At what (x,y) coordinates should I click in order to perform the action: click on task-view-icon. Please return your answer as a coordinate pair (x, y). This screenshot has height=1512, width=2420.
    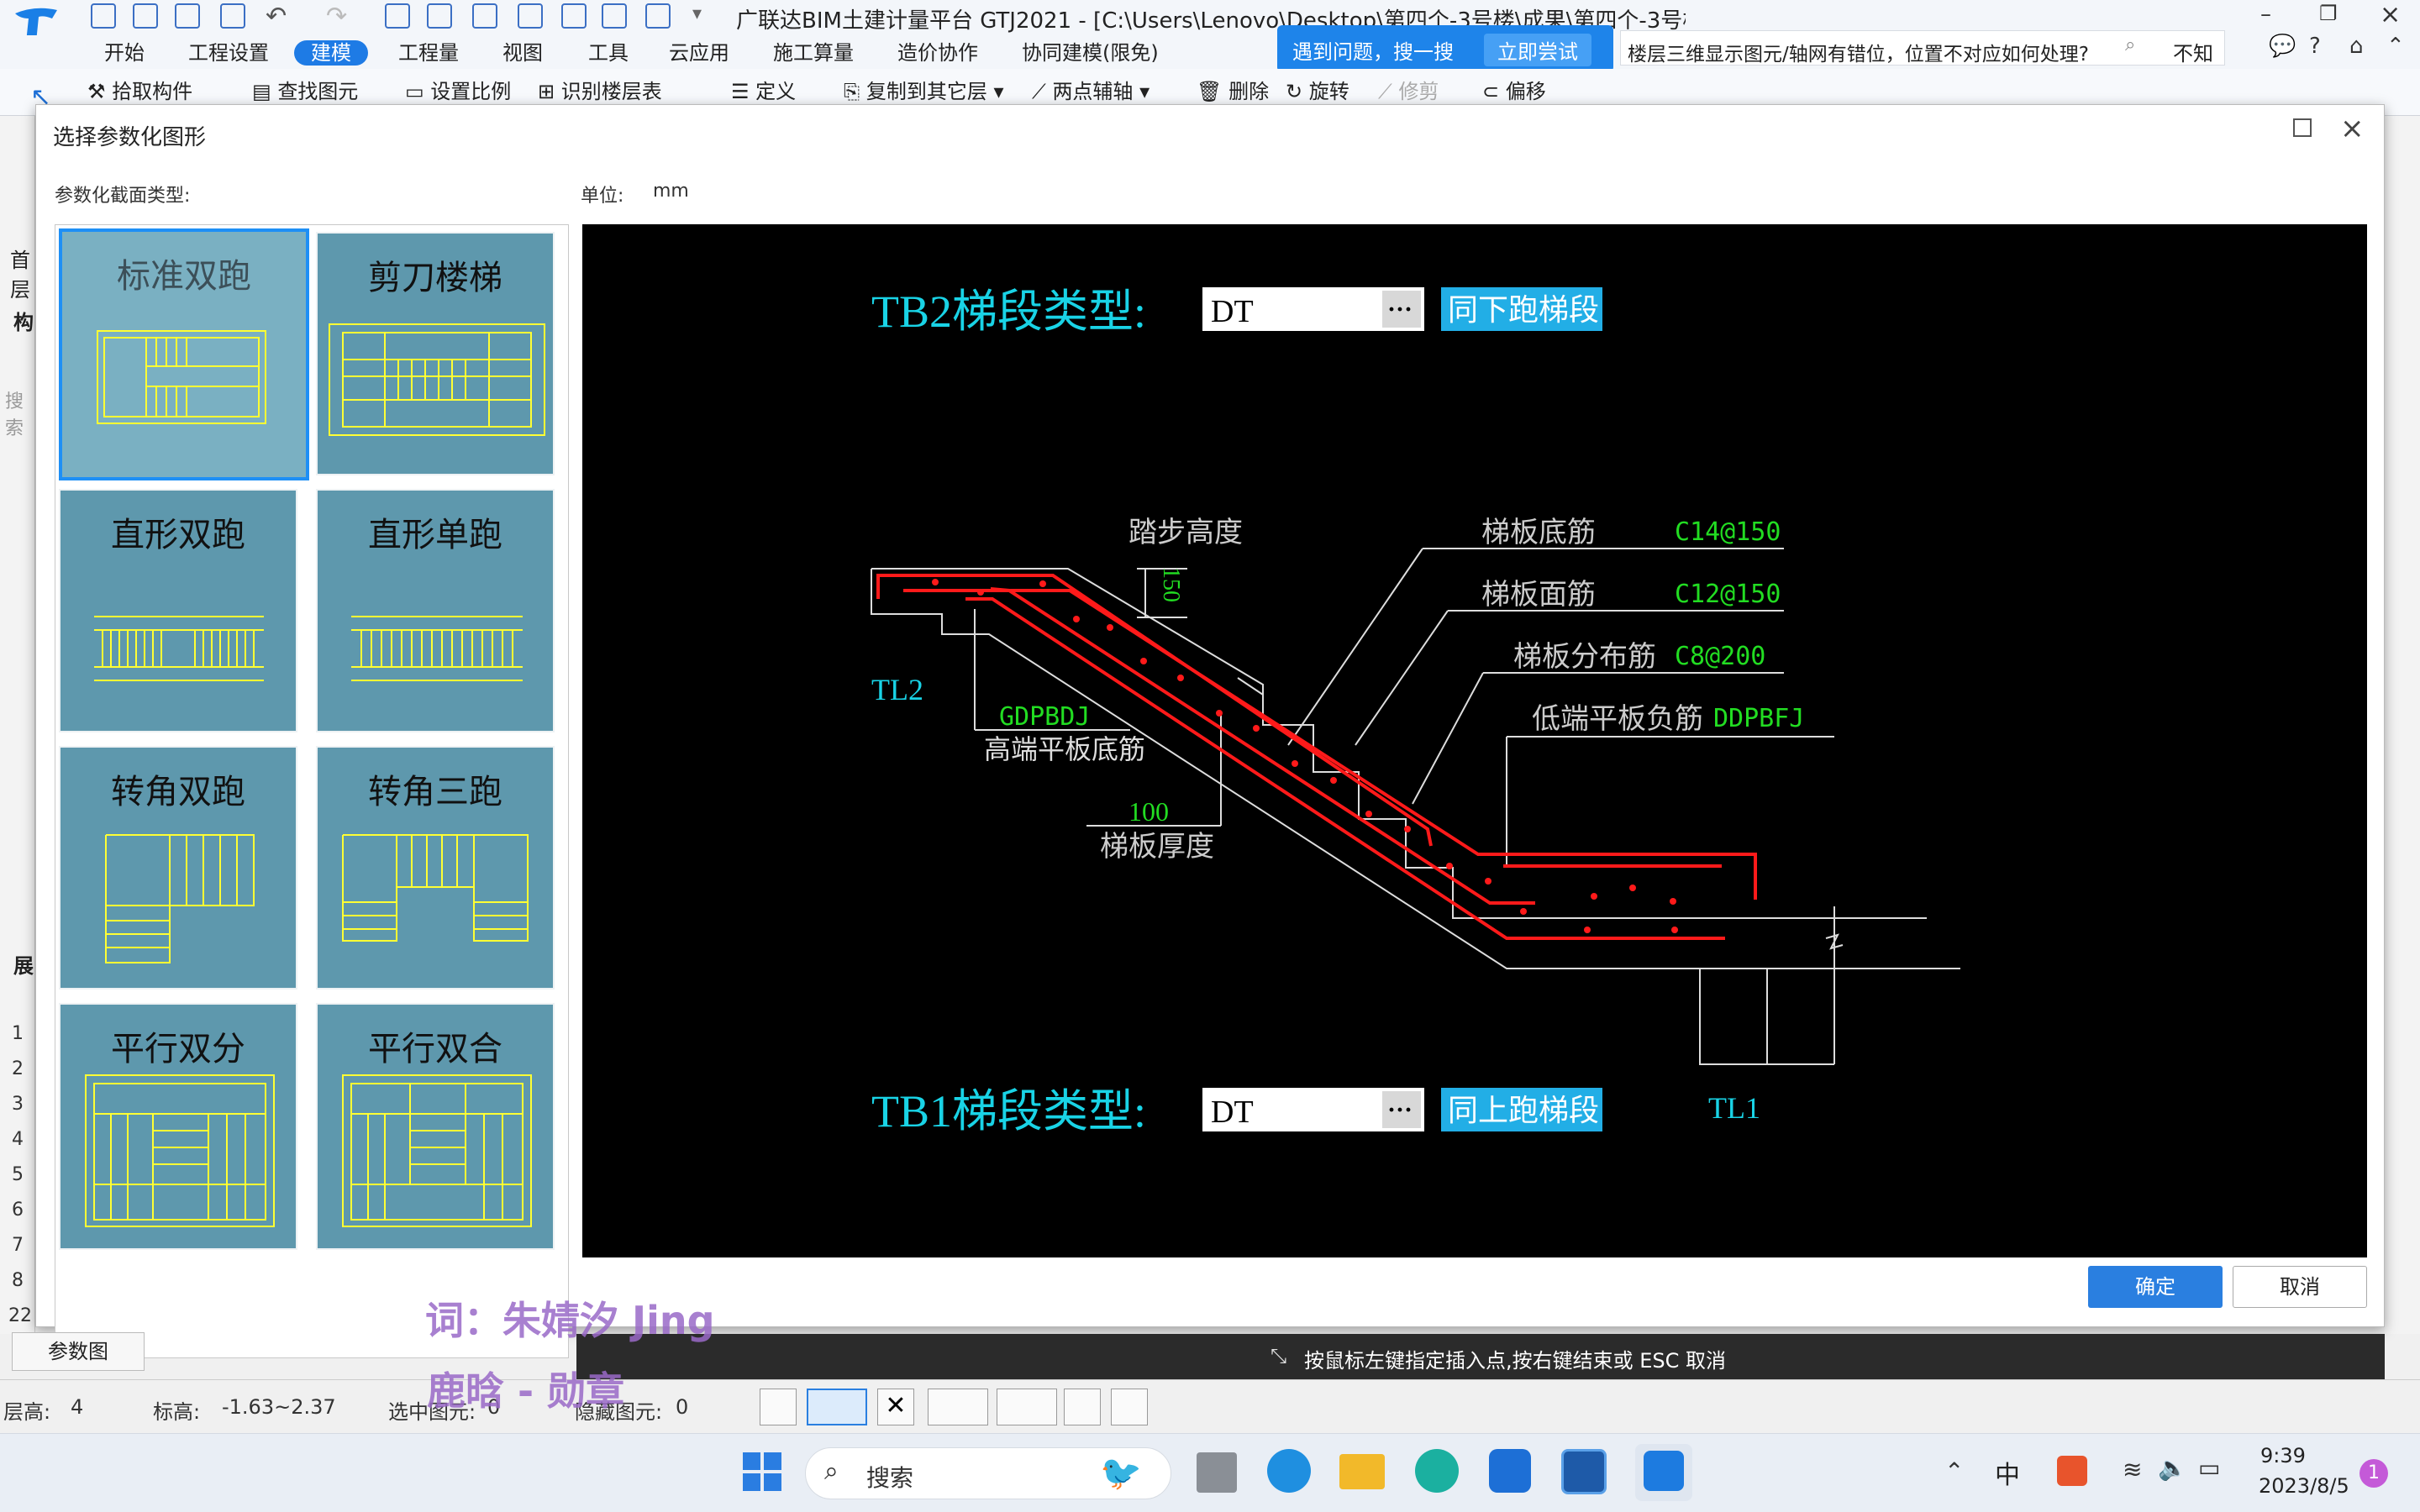
    Looking at the image, I should click on (1217, 1472).